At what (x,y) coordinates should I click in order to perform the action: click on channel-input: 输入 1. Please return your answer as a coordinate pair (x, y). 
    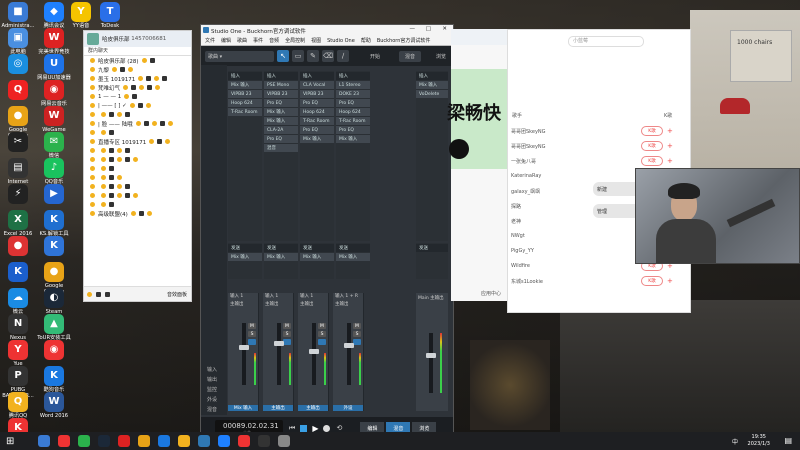
    Looking at the image, I should click on (236, 296).